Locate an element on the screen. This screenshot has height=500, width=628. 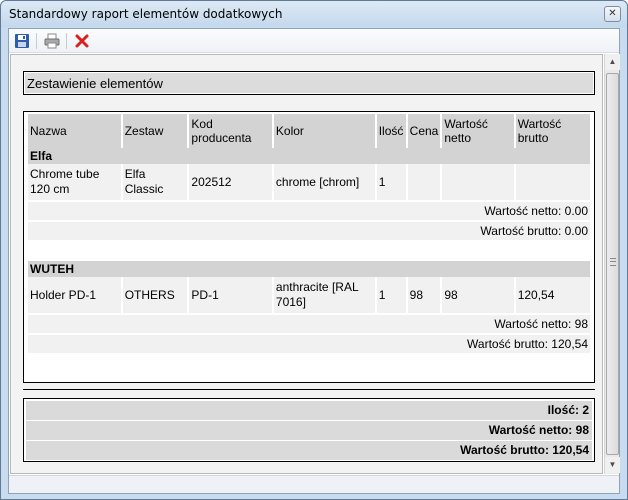
group-sum-brutto: Wartość brutto: 120,54 is located at coordinates (309, 343).